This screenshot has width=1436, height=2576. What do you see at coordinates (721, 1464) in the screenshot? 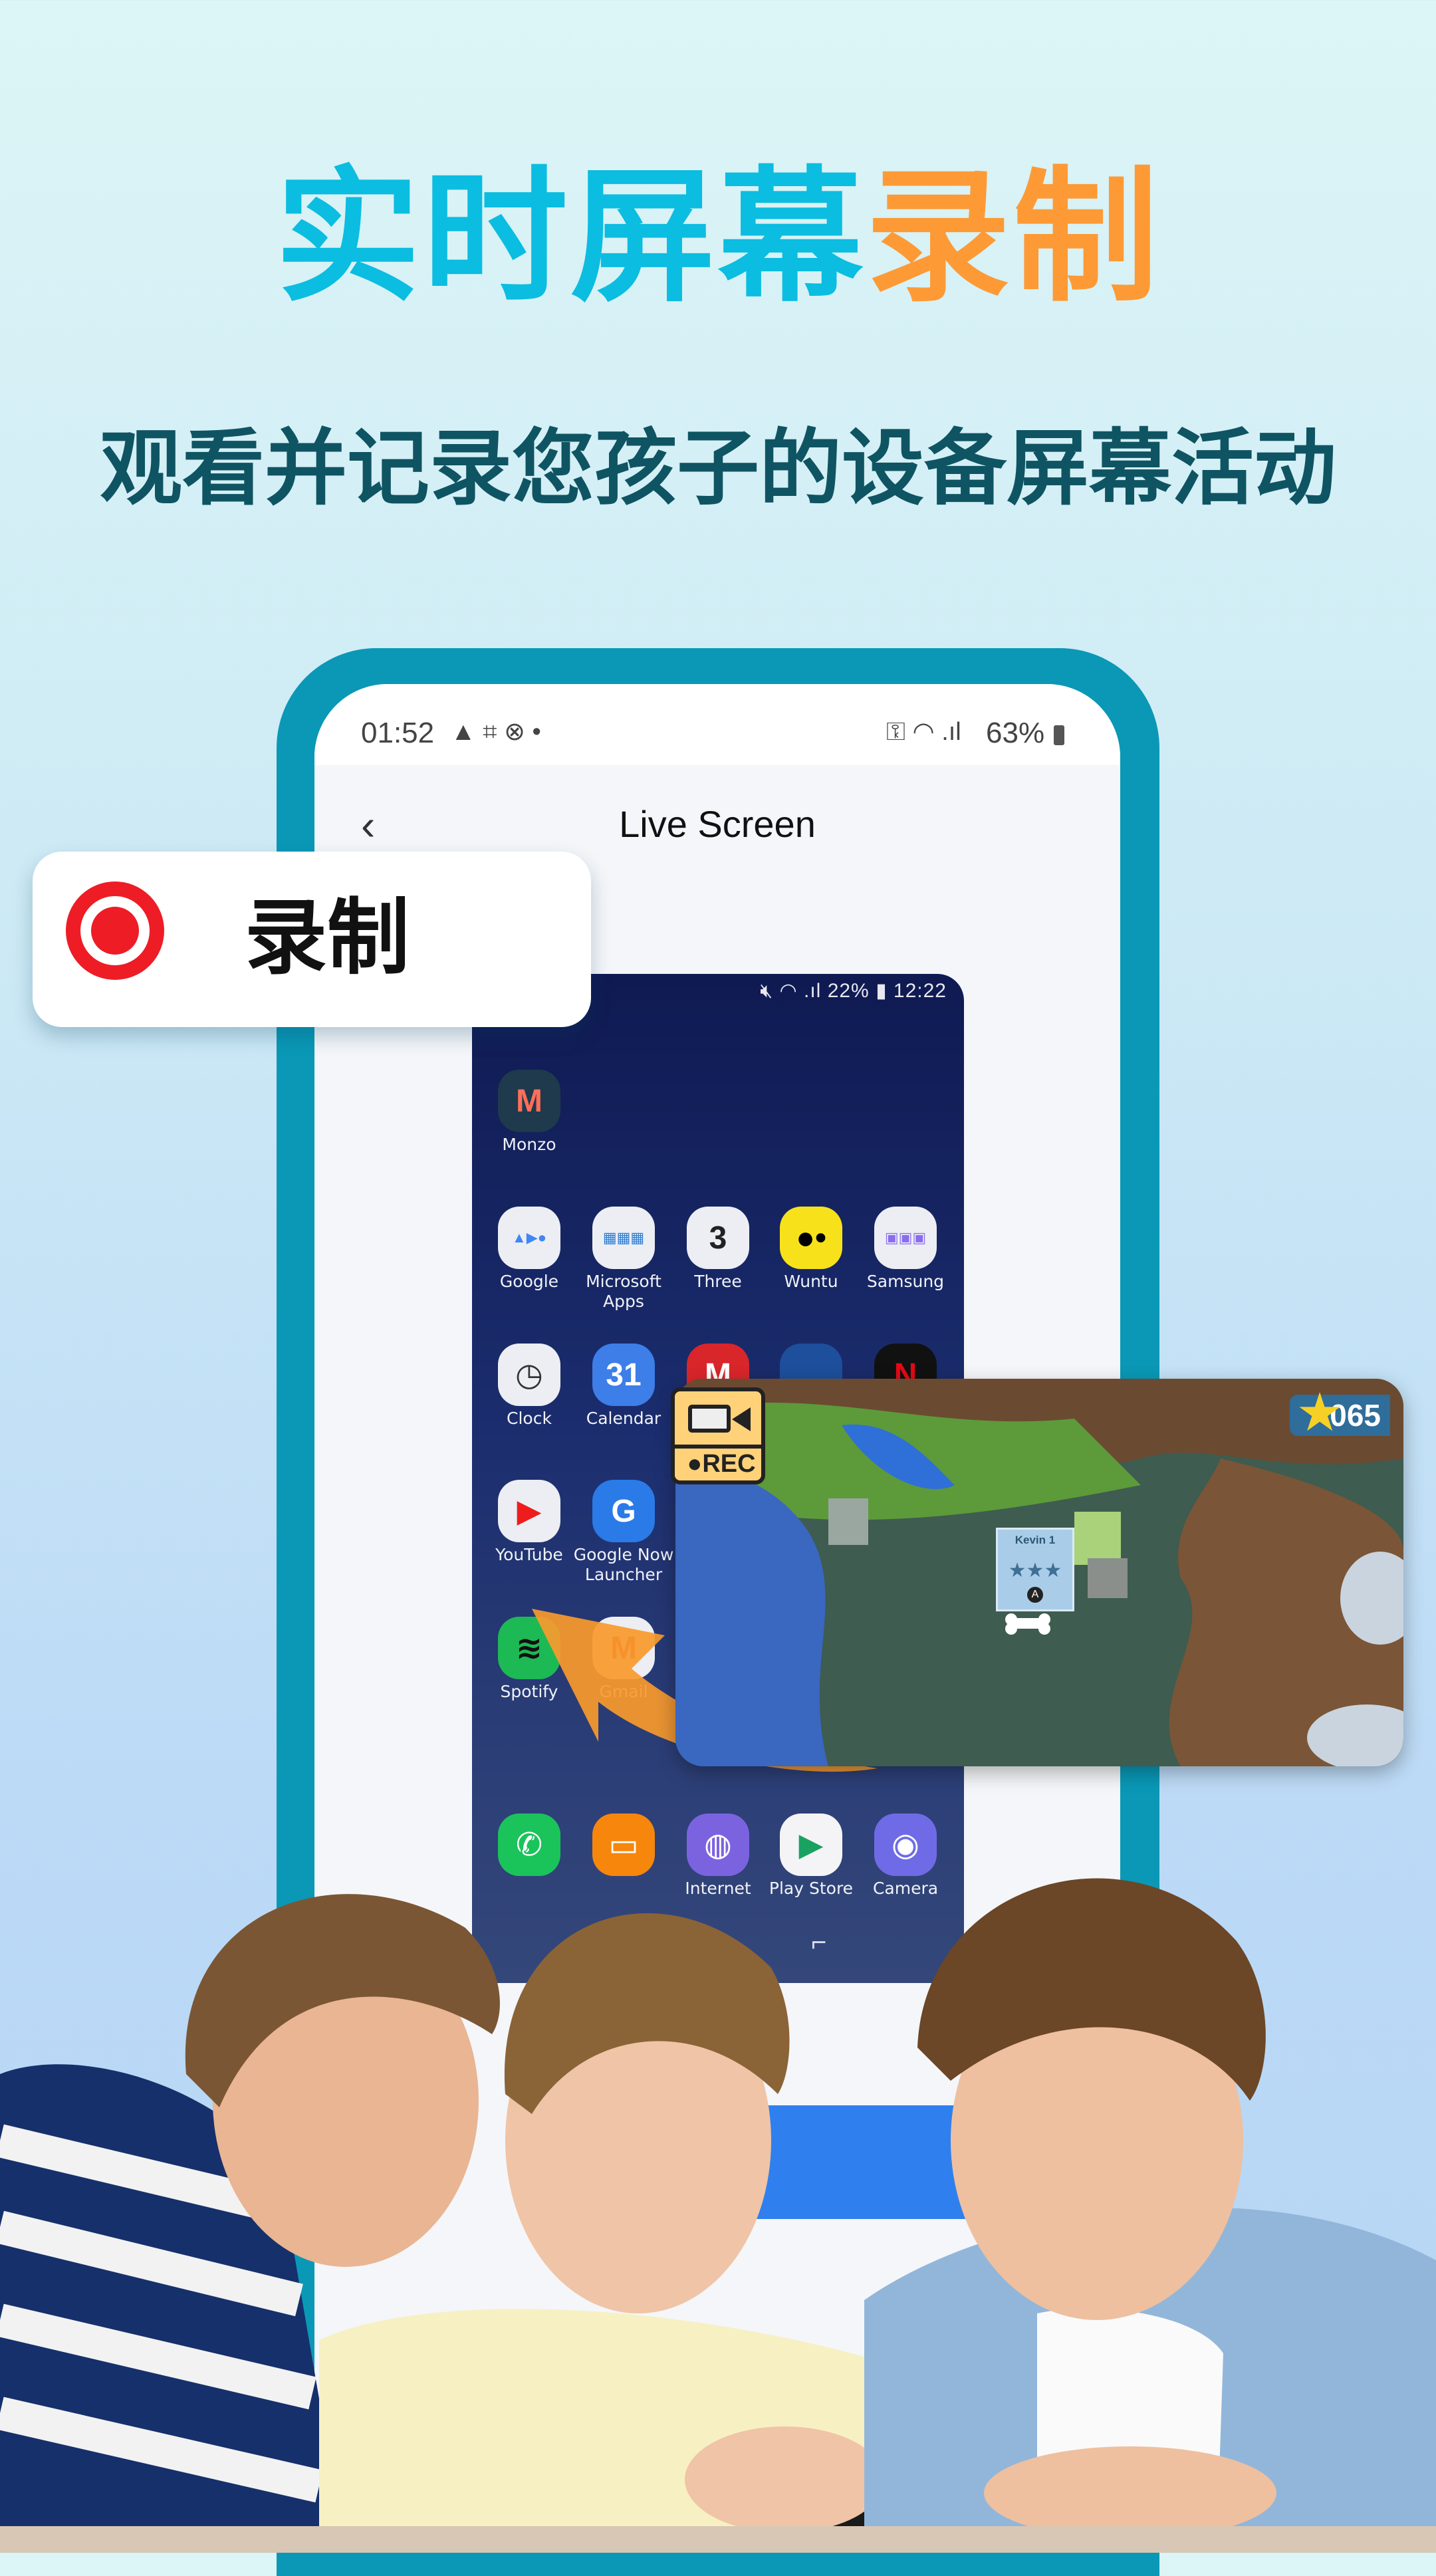
I see `rec-label: ●REC` at bounding box center [721, 1464].